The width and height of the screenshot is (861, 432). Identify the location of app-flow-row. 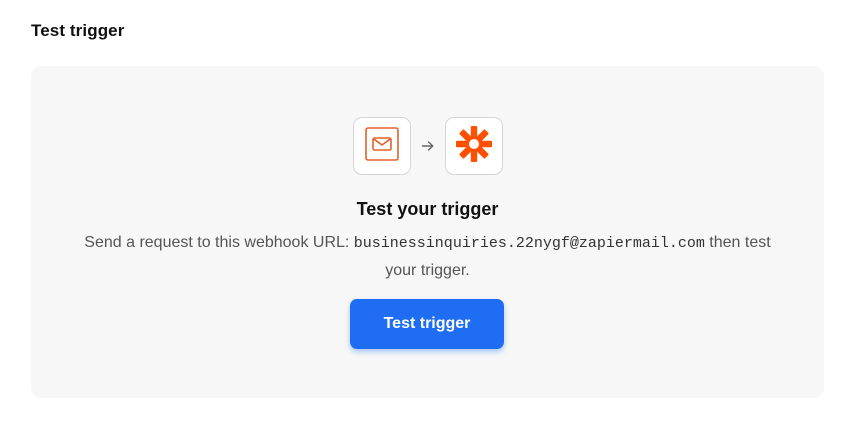
(427, 146).